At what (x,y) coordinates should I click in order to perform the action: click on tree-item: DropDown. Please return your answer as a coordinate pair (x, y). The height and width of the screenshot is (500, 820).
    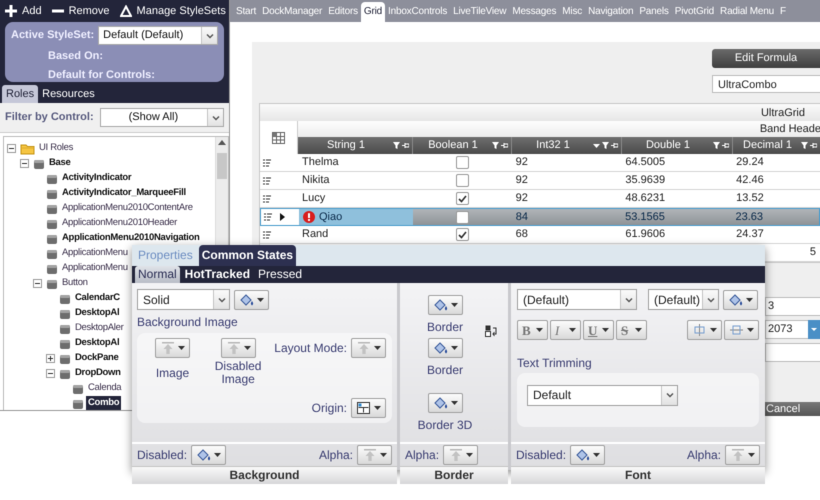
    Looking at the image, I should click on (98, 373).